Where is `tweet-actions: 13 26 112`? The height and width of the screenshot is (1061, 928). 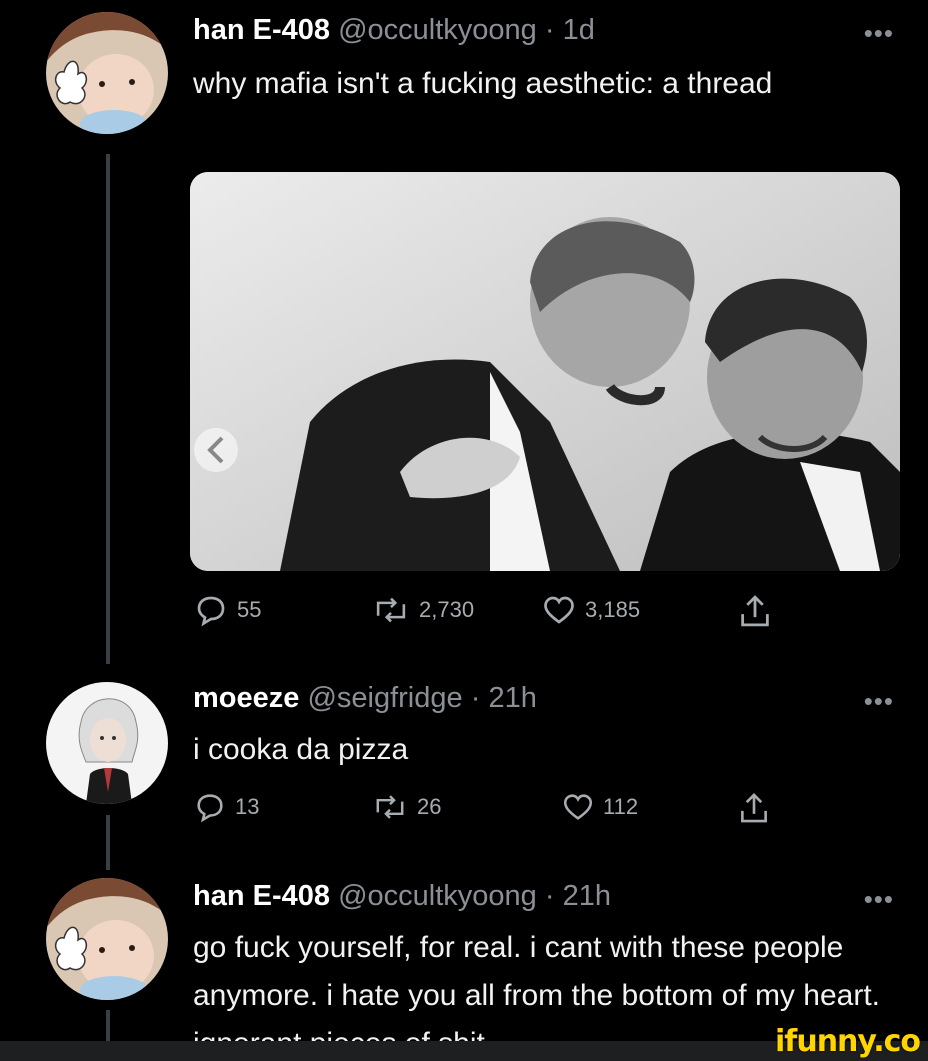
tweet-actions: 13 26 112 is located at coordinates (493, 810).